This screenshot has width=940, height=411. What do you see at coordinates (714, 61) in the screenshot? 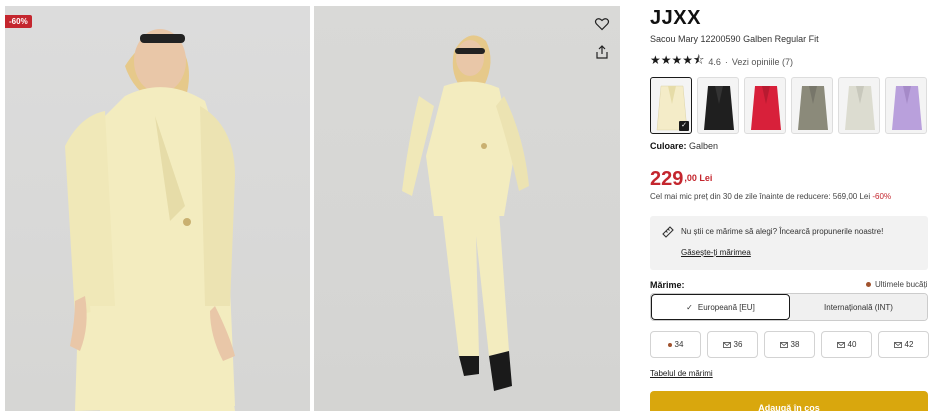
I see `rating-value: 4.6` at bounding box center [714, 61].